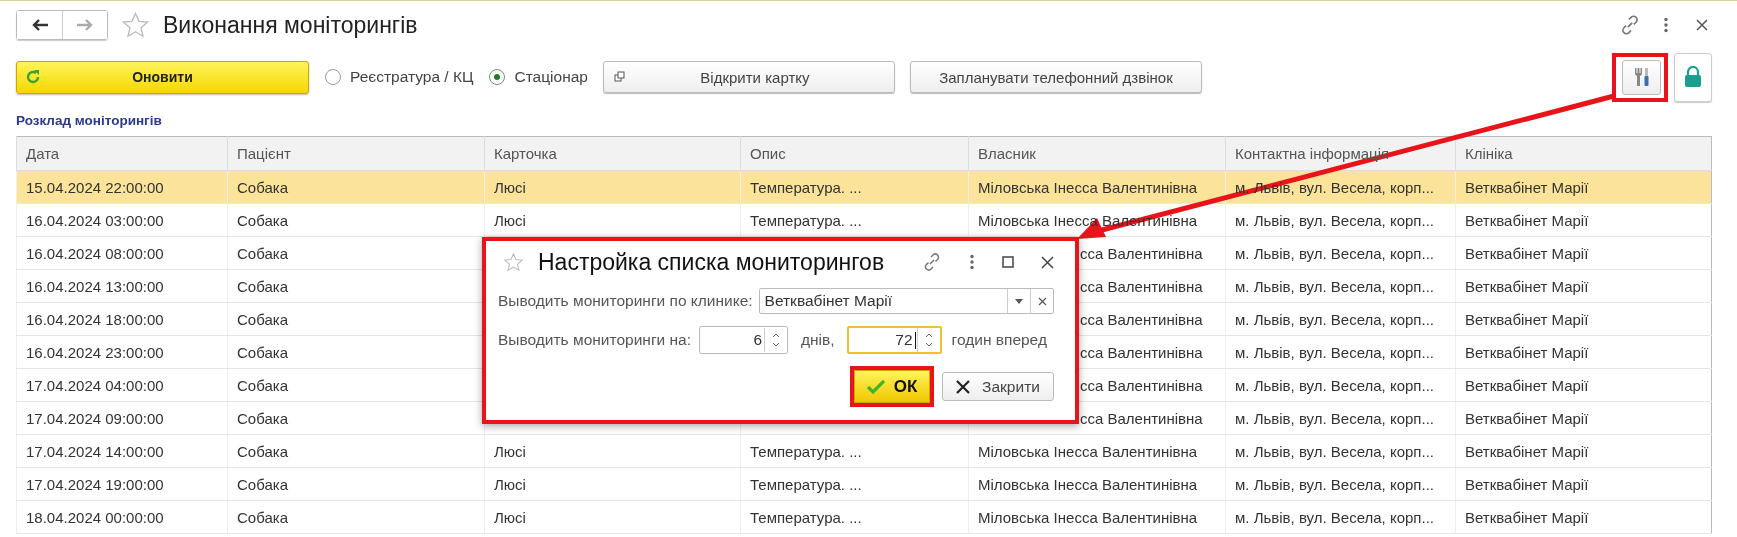 The height and width of the screenshot is (537, 1737). I want to click on column-header: Опис, so click(768, 153).